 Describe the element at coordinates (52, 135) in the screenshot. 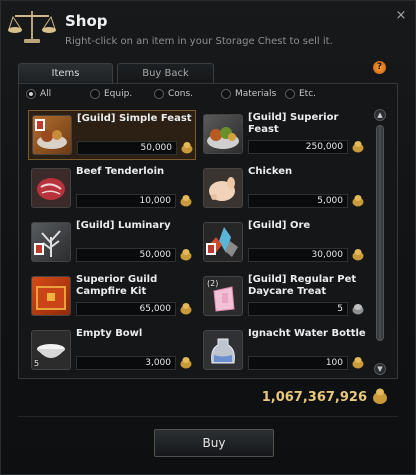

I see `simple-feast-icon` at that location.